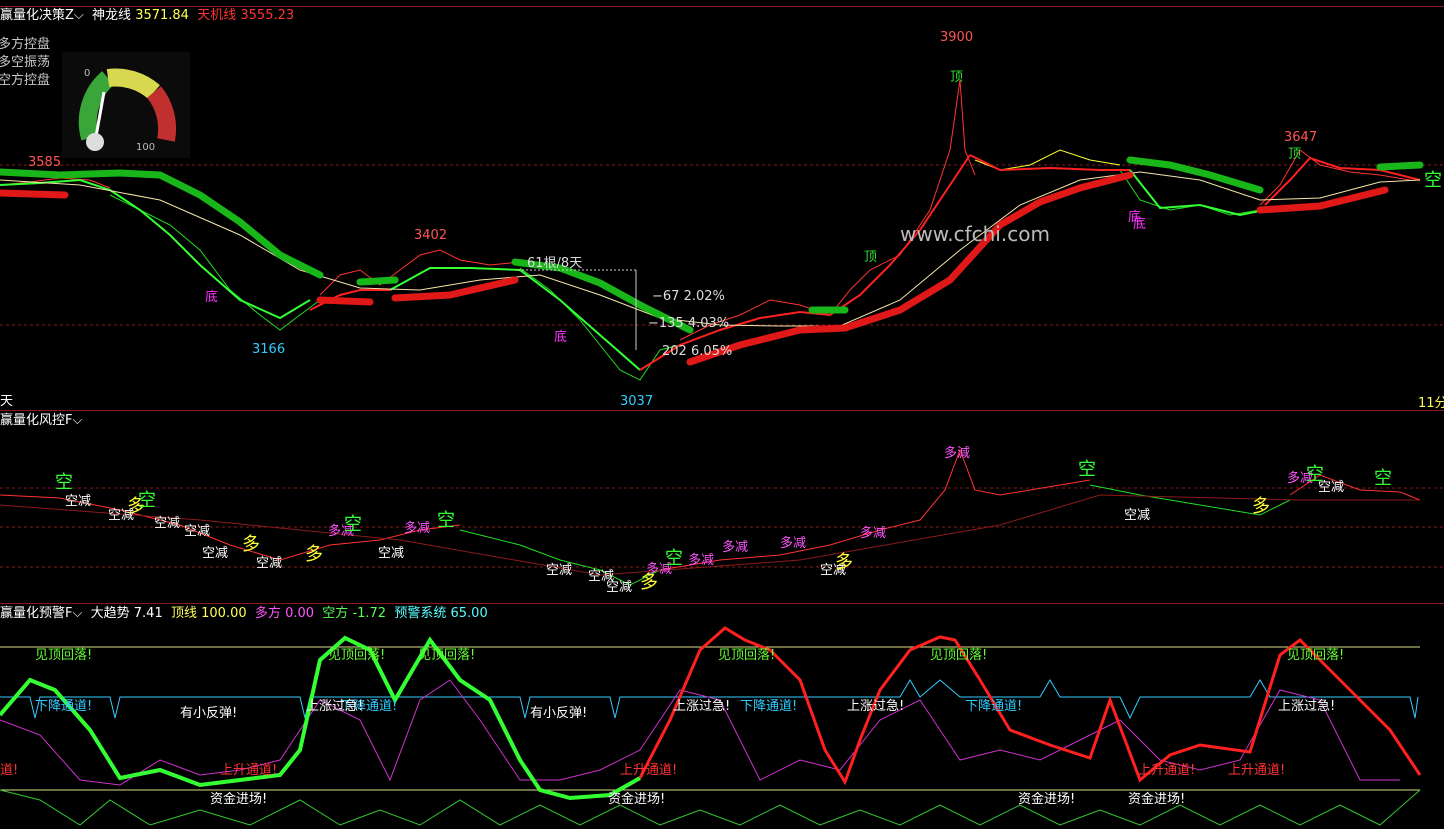 Image resolution: width=1444 pixels, height=829 pixels. I want to click on indicator-trend-value: 7.41, so click(148, 613).